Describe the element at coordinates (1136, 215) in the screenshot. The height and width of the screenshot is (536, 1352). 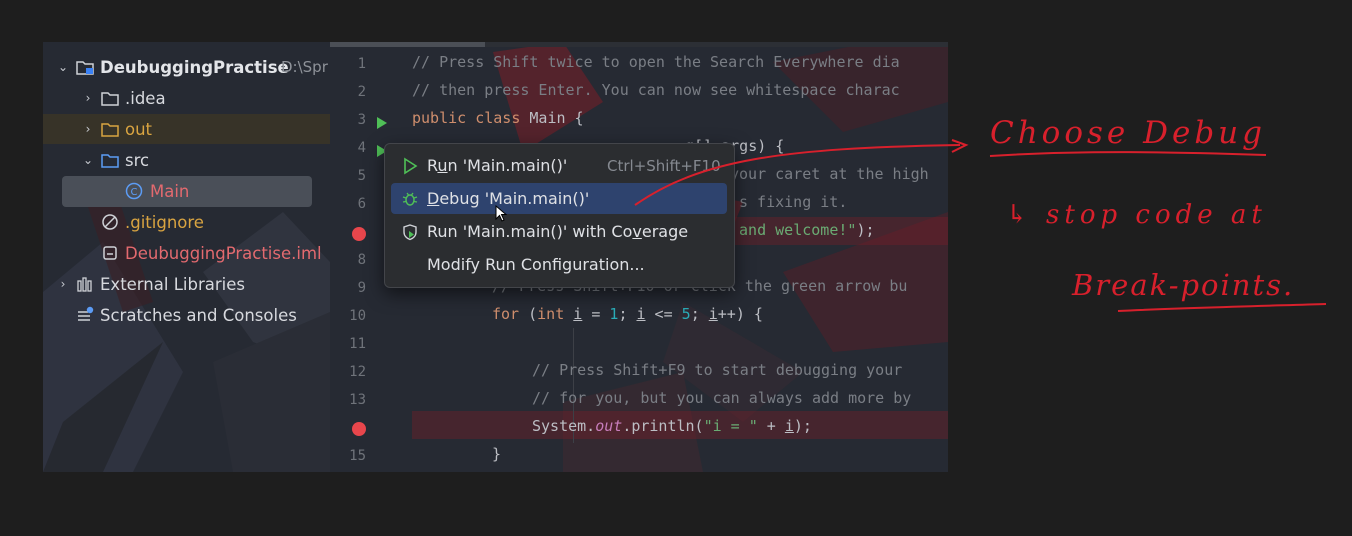
I see `annotation-stop-code: ↳ stop code at` at that location.